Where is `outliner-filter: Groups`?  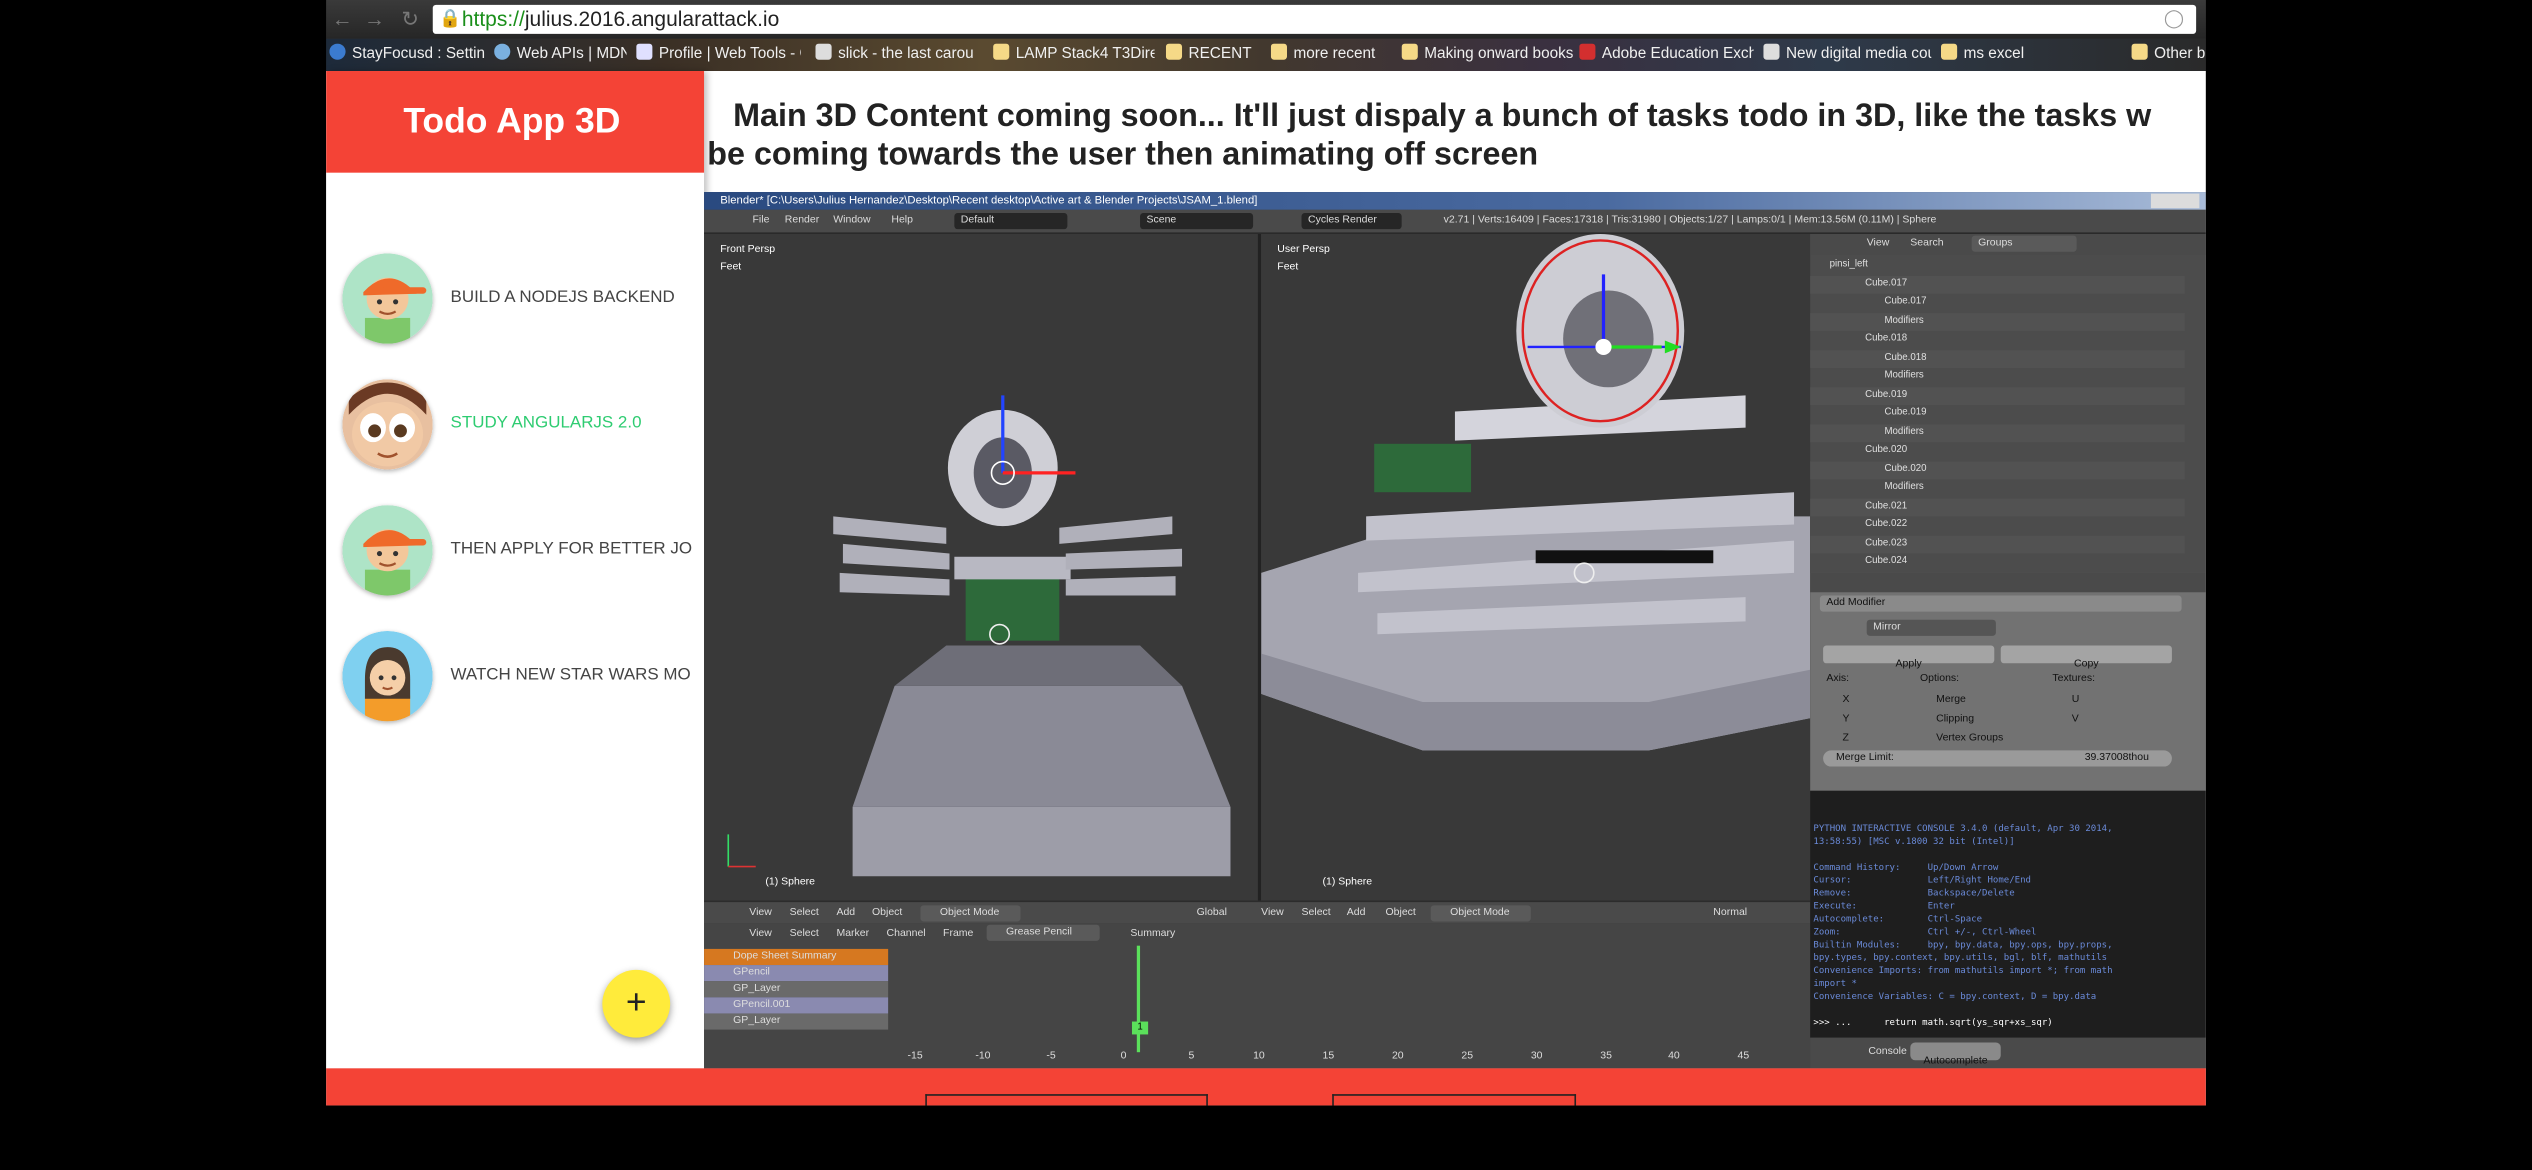
outliner-filter: Groups is located at coordinates (2024, 243).